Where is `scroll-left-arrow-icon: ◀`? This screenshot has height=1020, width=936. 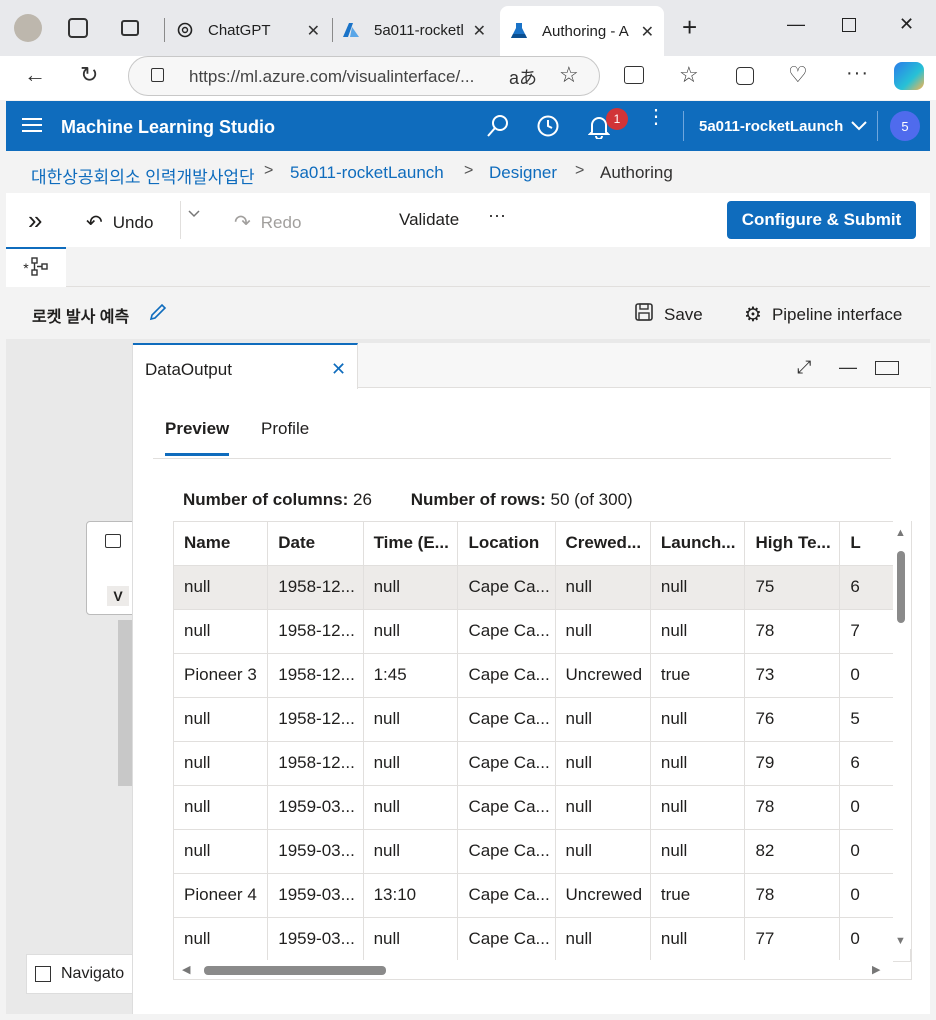 scroll-left-arrow-icon: ◀ is located at coordinates (186, 969).